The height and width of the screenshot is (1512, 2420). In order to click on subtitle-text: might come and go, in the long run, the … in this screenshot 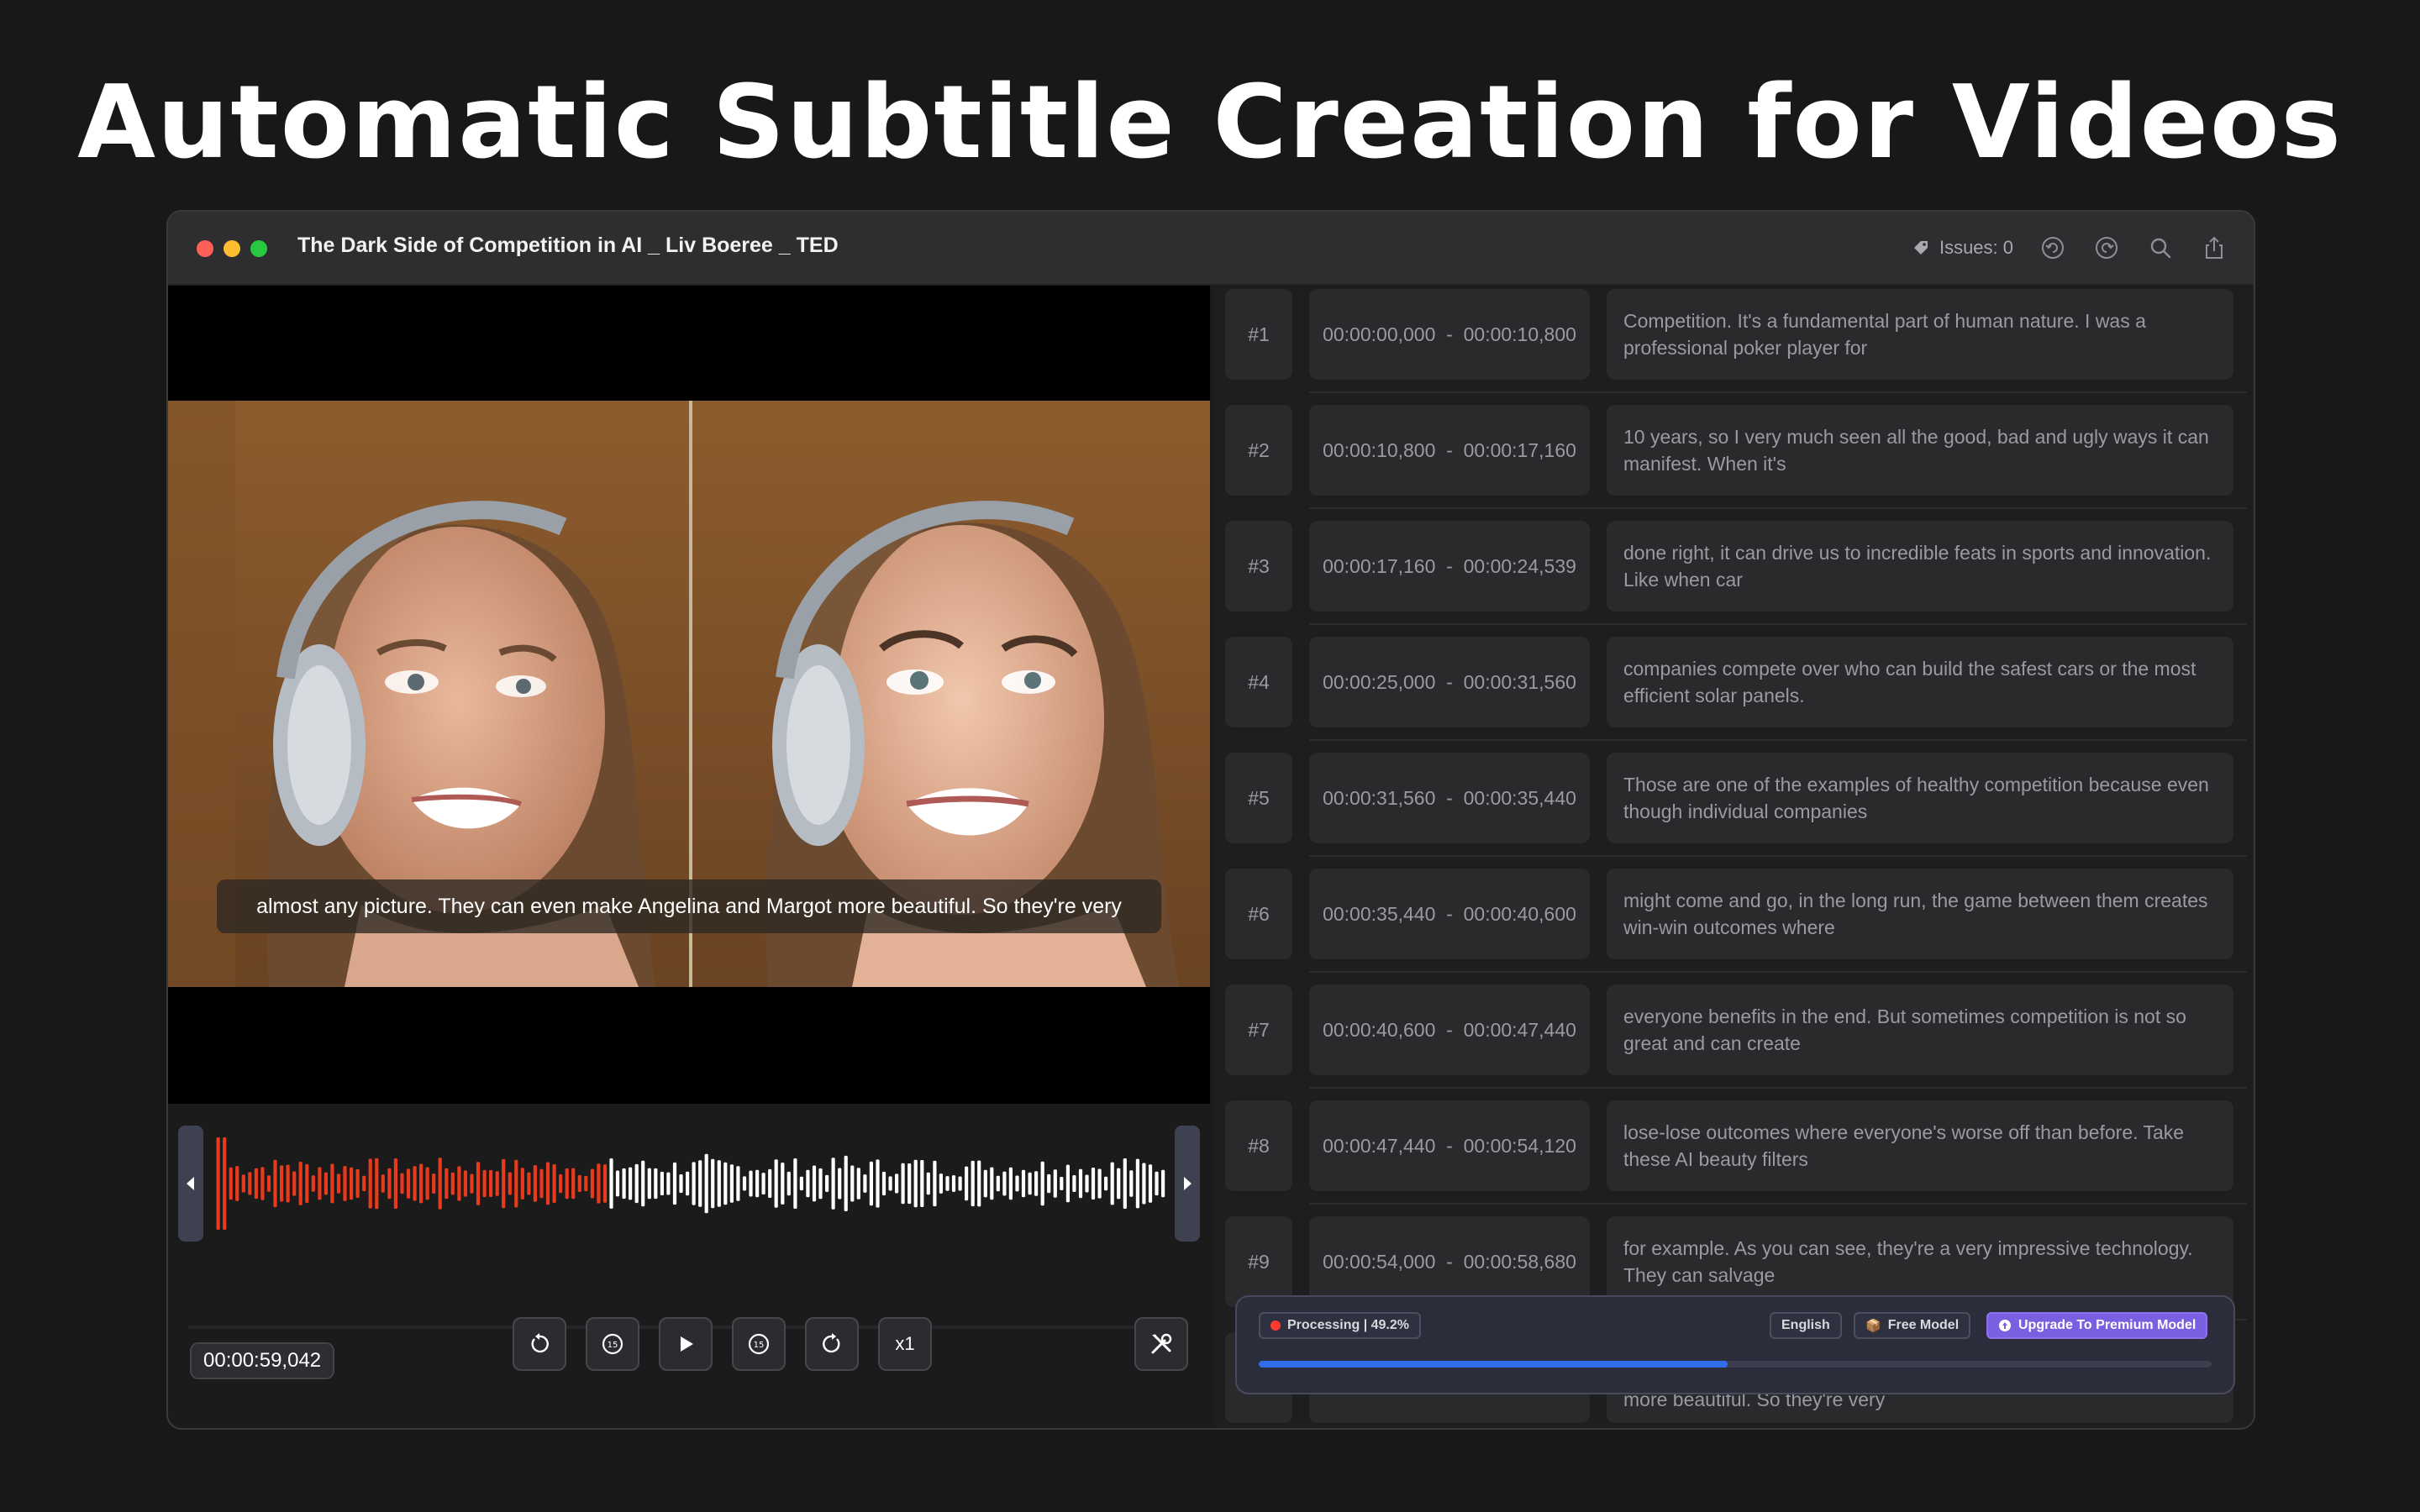, I will do `click(1920, 914)`.